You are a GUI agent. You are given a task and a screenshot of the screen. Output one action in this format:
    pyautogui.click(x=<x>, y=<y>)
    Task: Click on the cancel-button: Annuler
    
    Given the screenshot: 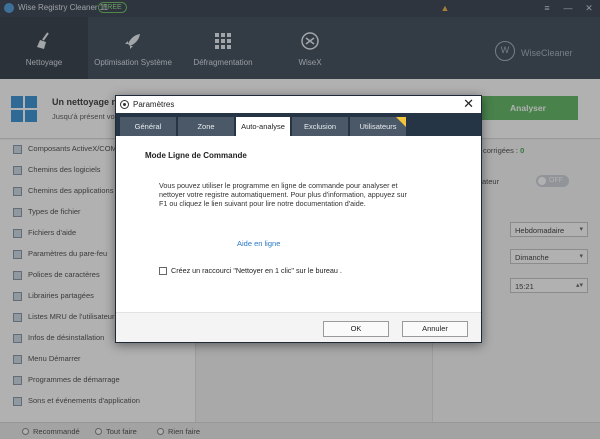 What is the action you would take?
    pyautogui.click(x=435, y=329)
    